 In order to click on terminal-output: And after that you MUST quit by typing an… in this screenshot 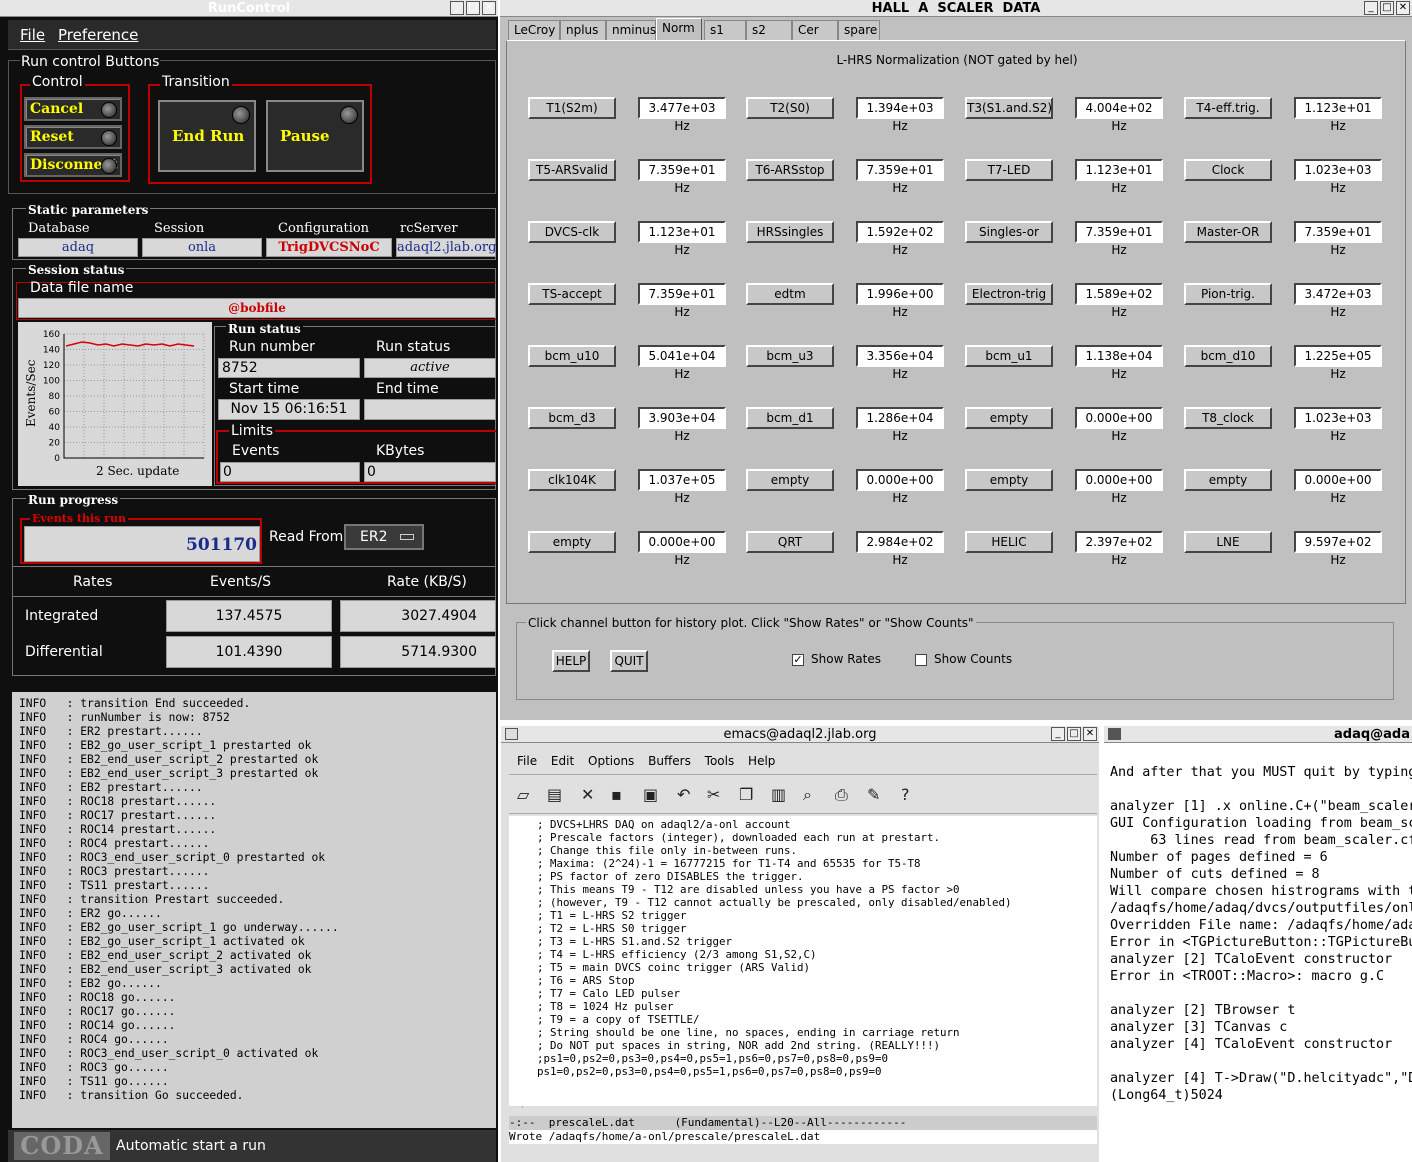, I will do `click(1261, 934)`.